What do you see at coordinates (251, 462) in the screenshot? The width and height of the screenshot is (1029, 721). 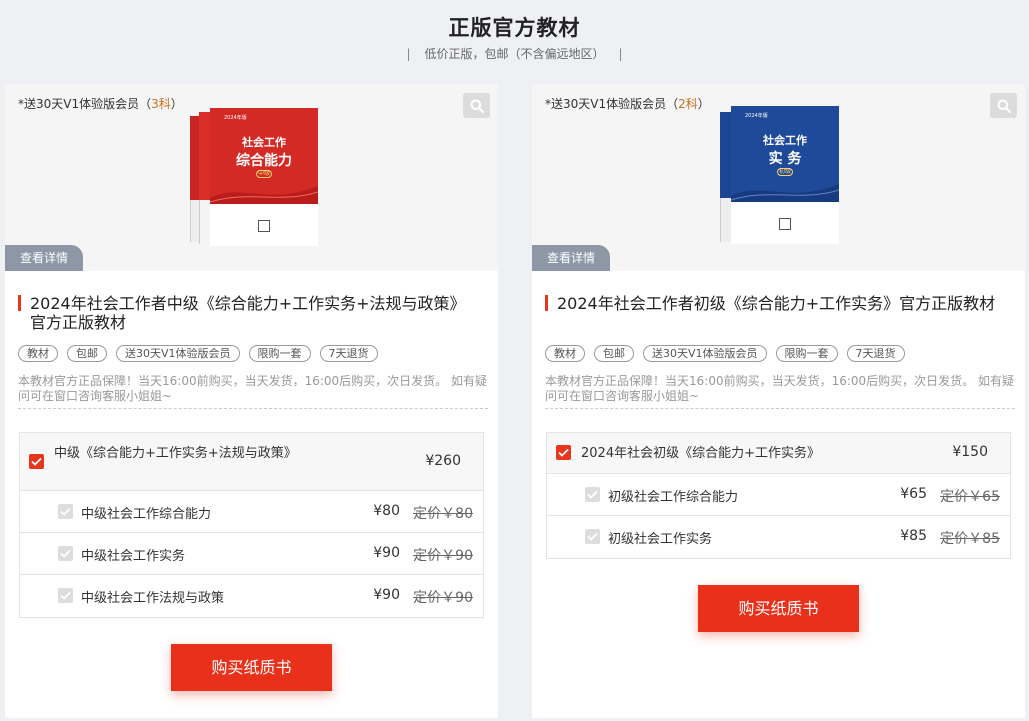 I see `option-main: 中级《综合能力+工作实务+法规与政策》 ¥260` at bounding box center [251, 462].